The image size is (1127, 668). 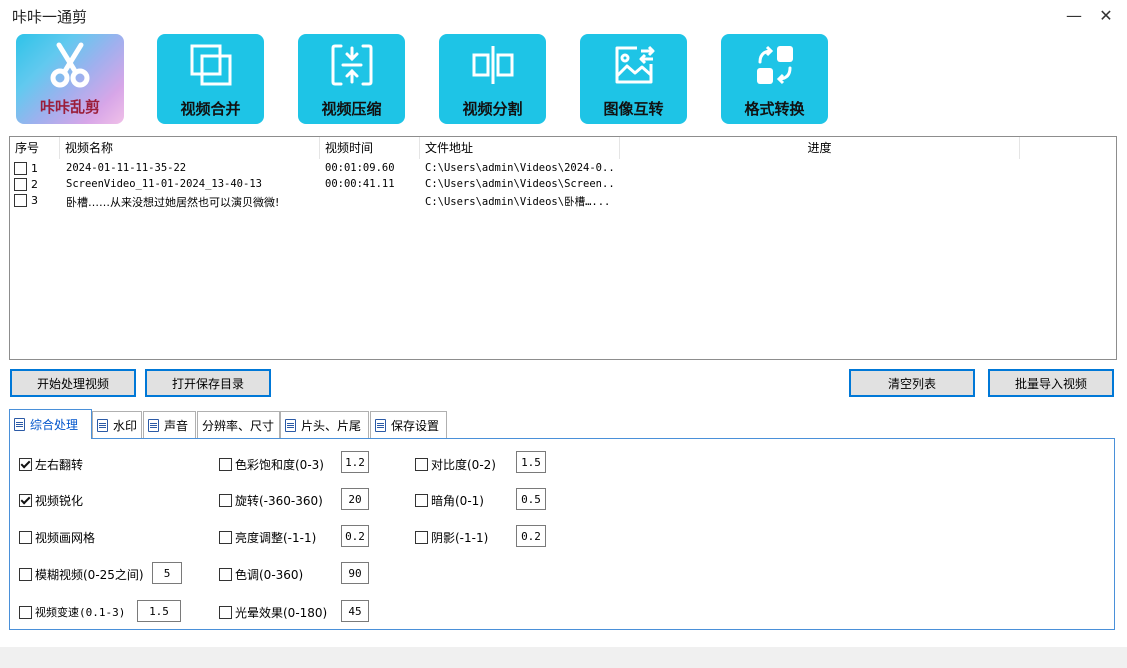 What do you see at coordinates (457, 501) in the screenshot?
I see `option-label: 暗角(0-1)` at bounding box center [457, 501].